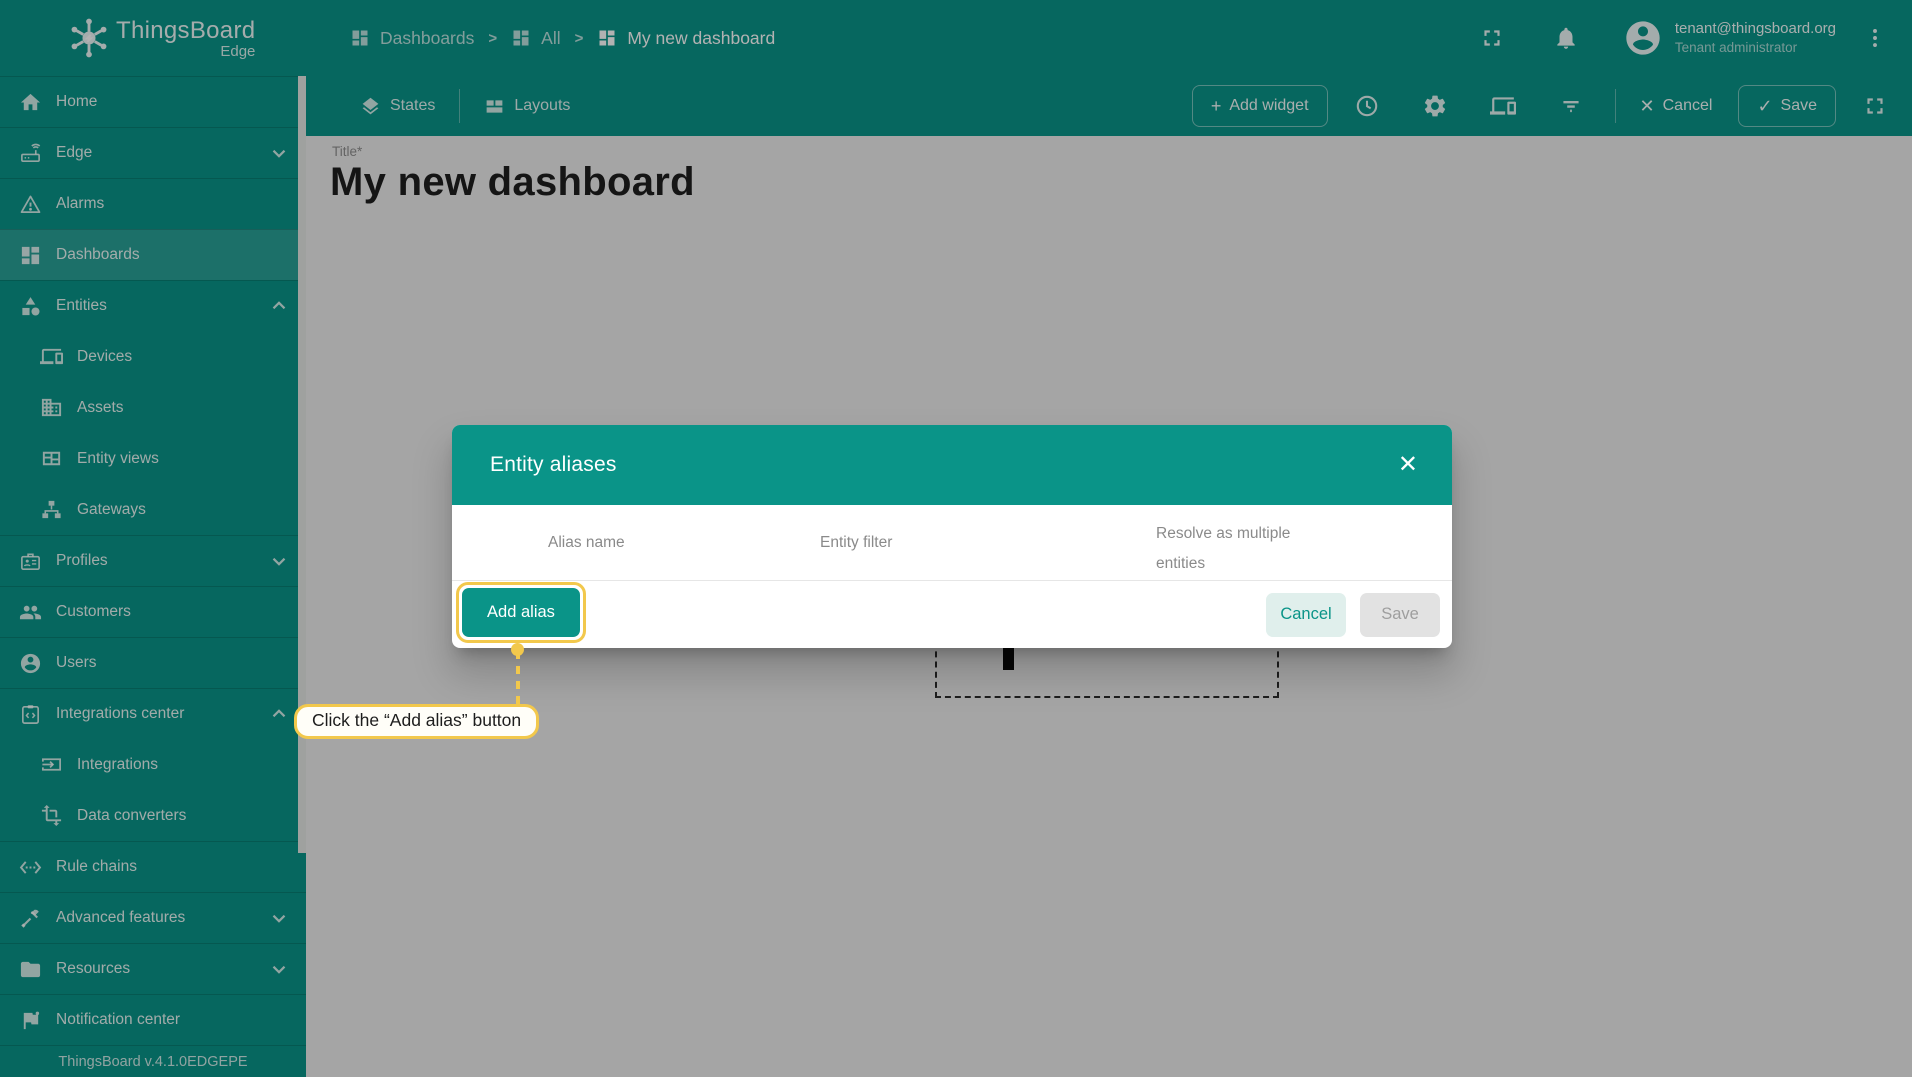 The height and width of the screenshot is (1077, 1912). What do you see at coordinates (417, 721) in the screenshot?
I see `coach-tooltip: Click the “Add alias” button` at bounding box center [417, 721].